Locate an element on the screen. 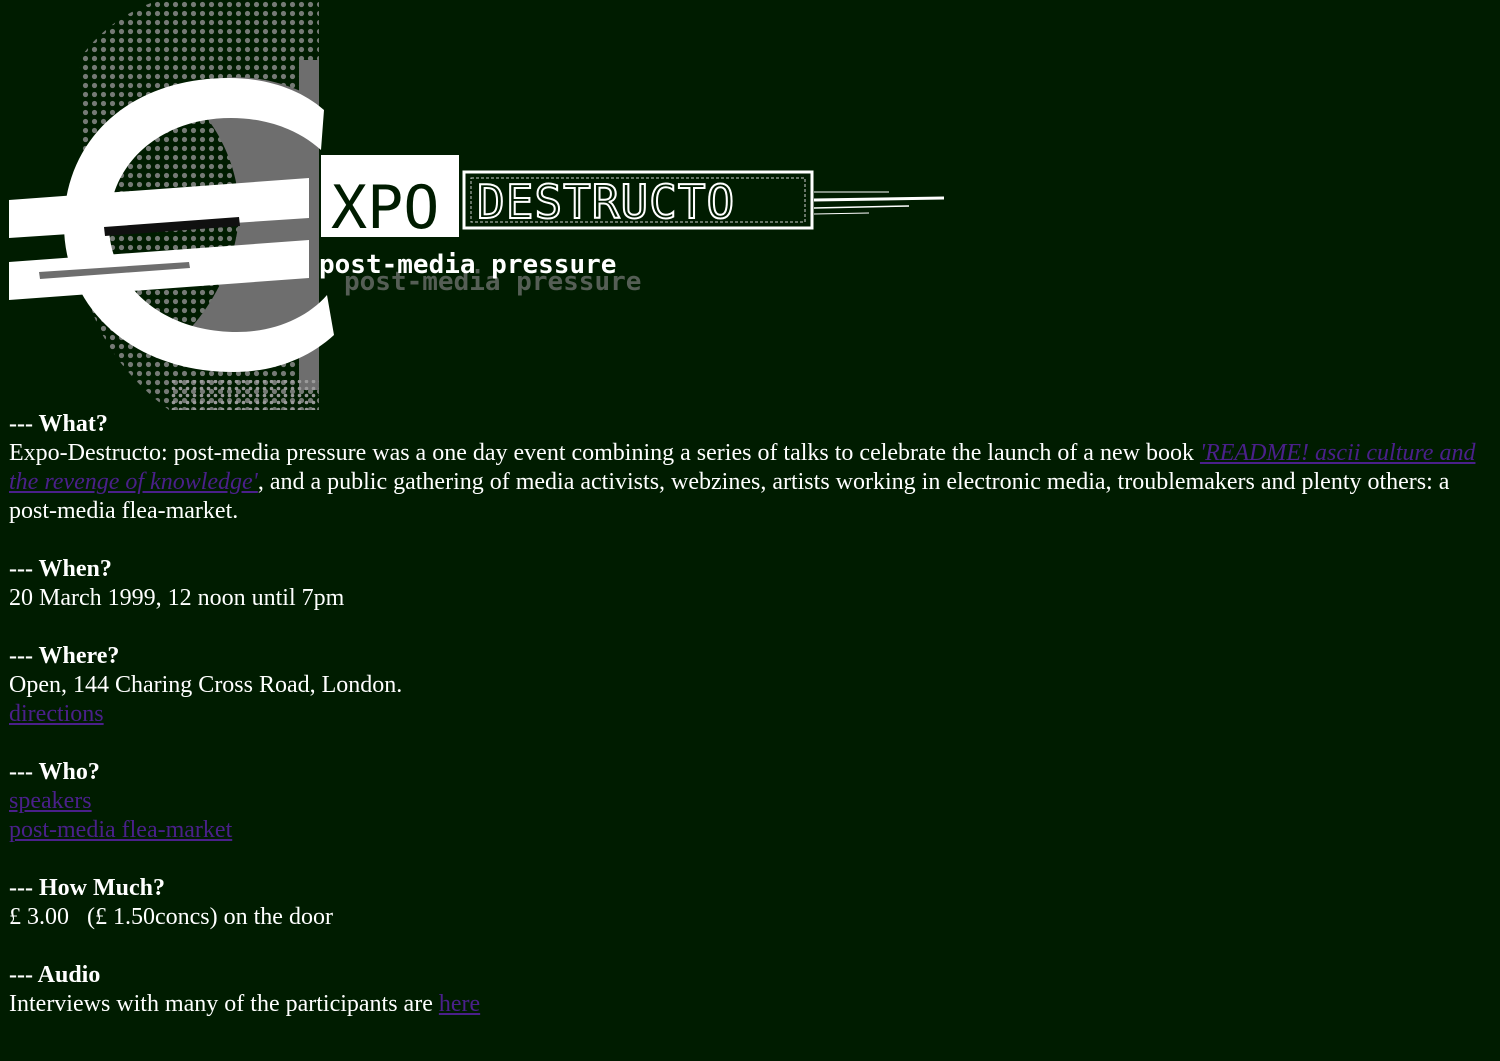 The width and height of the screenshot is (1500, 1061). speakers-link: speakers is located at coordinates (50, 801).